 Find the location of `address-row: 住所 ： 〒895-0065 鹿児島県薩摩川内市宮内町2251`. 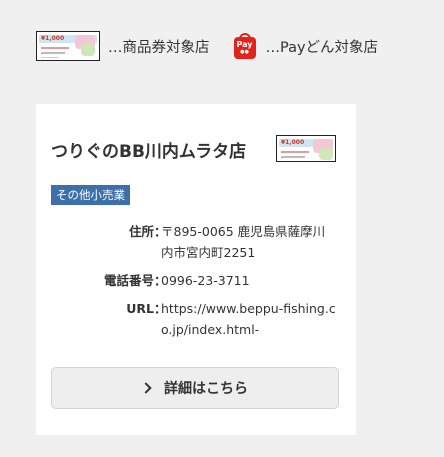

address-row: 住所 ： 〒895-0065 鹿児島県薩摩川内市宮内町2251 is located at coordinates (196, 242).